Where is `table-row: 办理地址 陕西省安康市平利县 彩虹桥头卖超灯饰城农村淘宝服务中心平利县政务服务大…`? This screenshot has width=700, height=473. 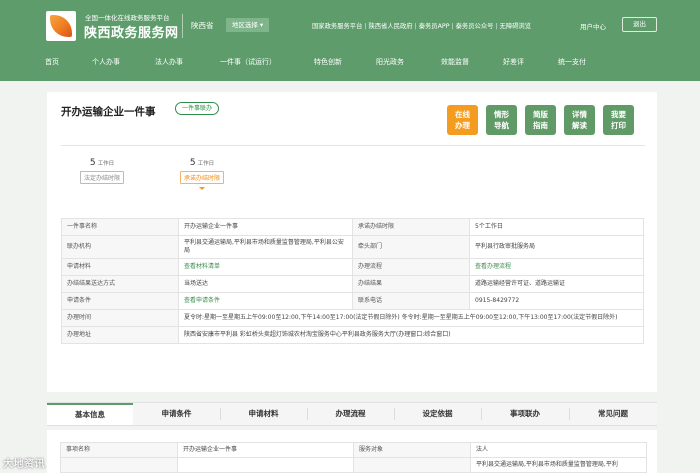 table-row: 办理地址 陕西省安康市平利县 彩虹桥头卖超灯饰城农村淘宝服务中心平利县政务服务大… is located at coordinates (352, 335).